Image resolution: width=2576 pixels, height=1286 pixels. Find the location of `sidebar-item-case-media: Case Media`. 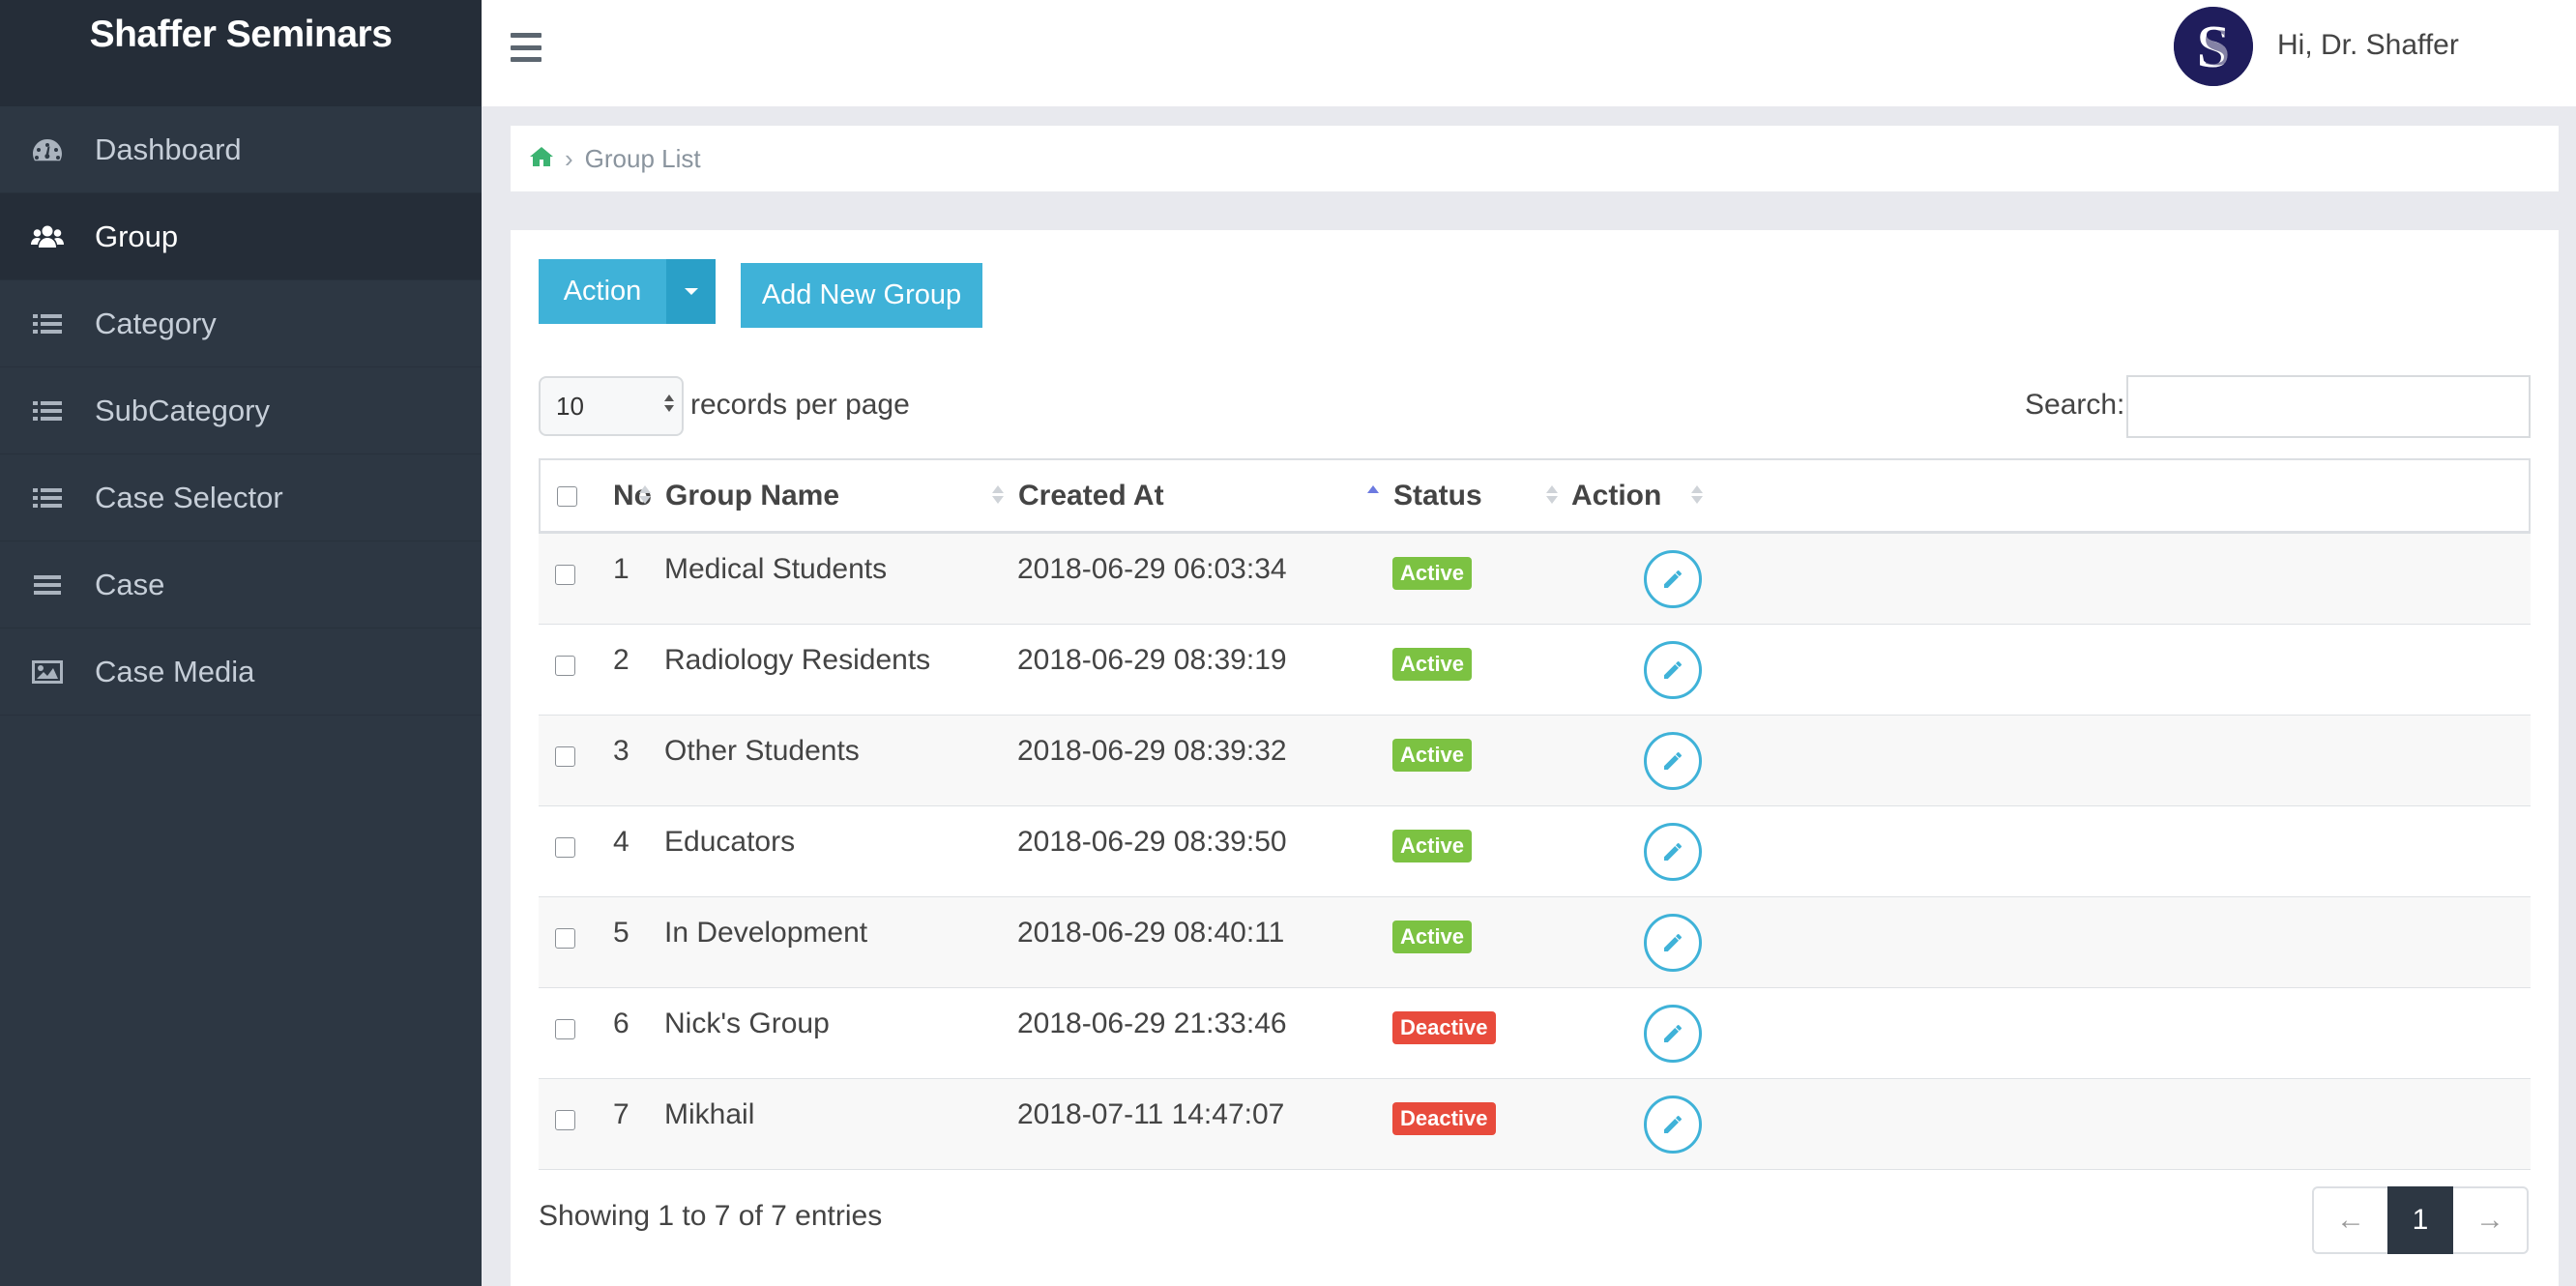

sidebar-item-case-media: Case Media is located at coordinates (241, 672).